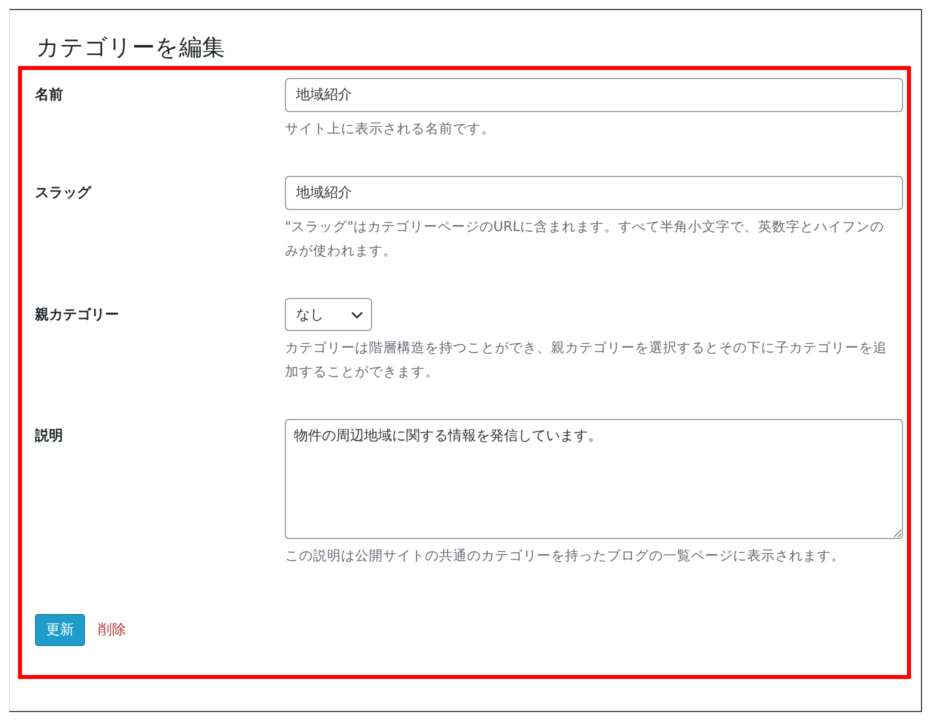  What do you see at coordinates (130, 48) in the screenshot?
I see `page-title: カテゴリーを編集` at bounding box center [130, 48].